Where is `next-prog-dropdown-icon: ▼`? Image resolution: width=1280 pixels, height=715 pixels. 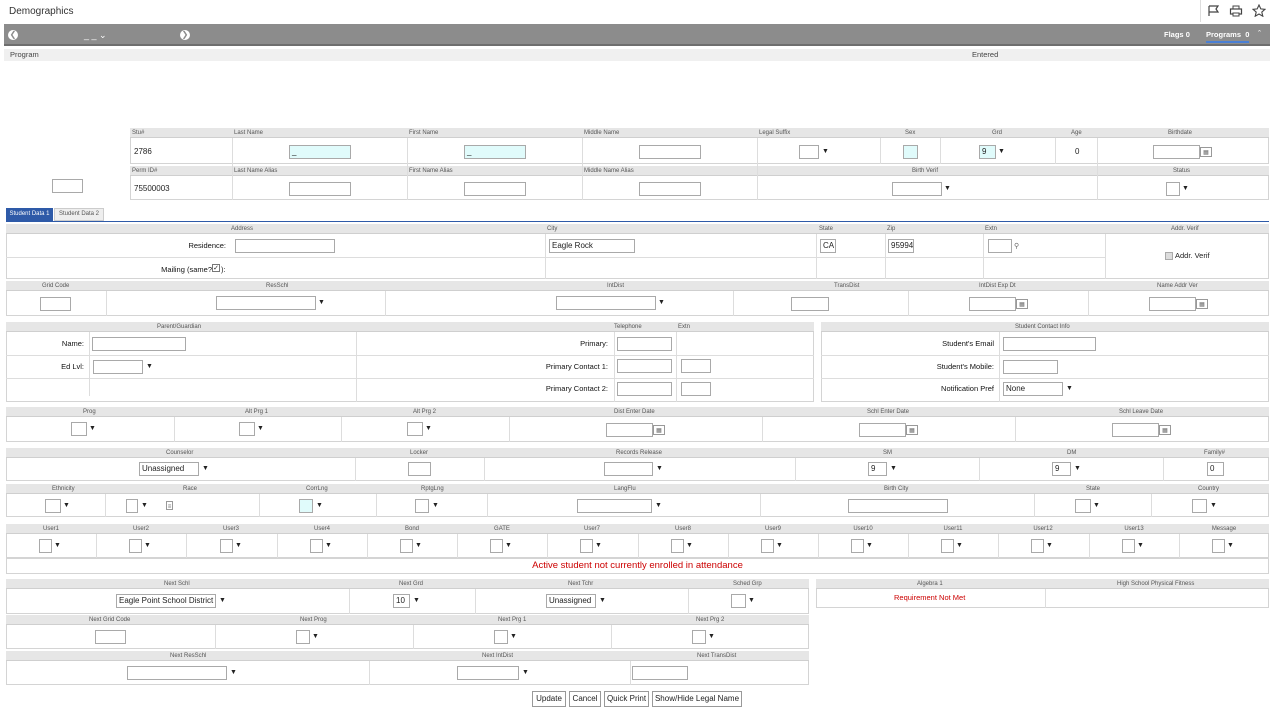 next-prog-dropdown-icon: ▼ is located at coordinates (315, 637).